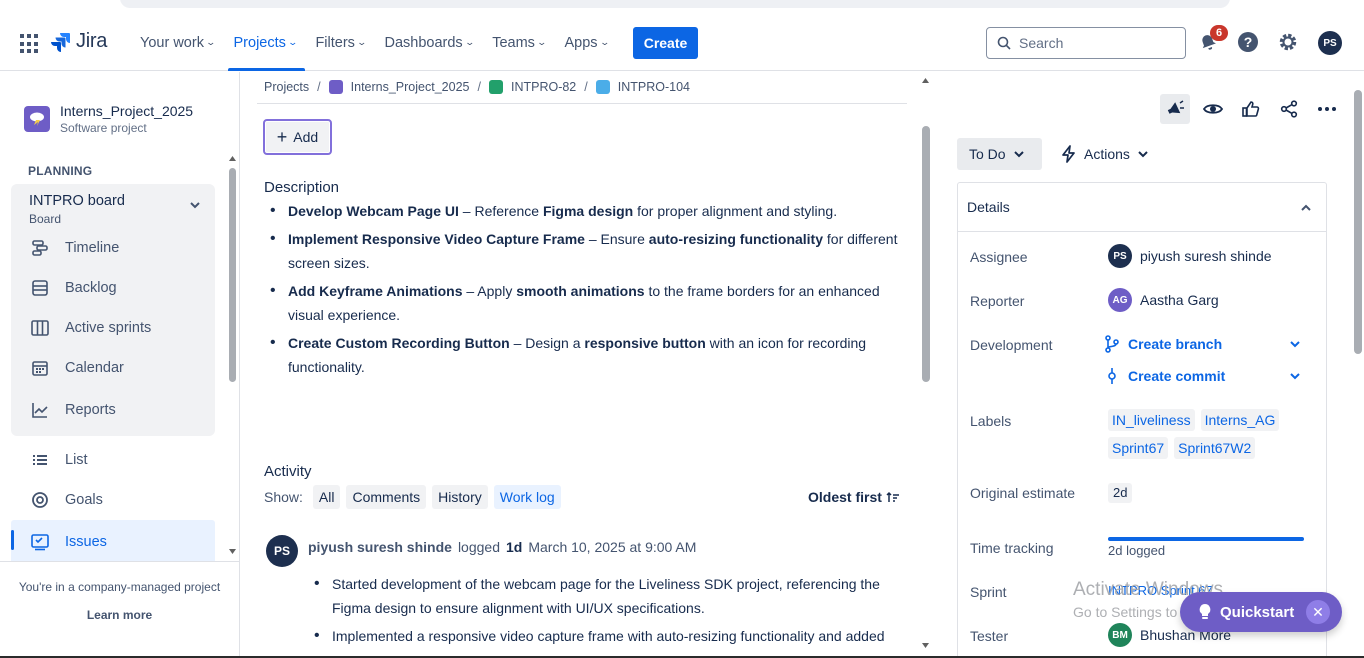 The width and height of the screenshot is (1364, 658). Describe the element at coordinates (1190, 256) in the screenshot. I see `assignee-field: PS piyush suresh shinde` at that location.